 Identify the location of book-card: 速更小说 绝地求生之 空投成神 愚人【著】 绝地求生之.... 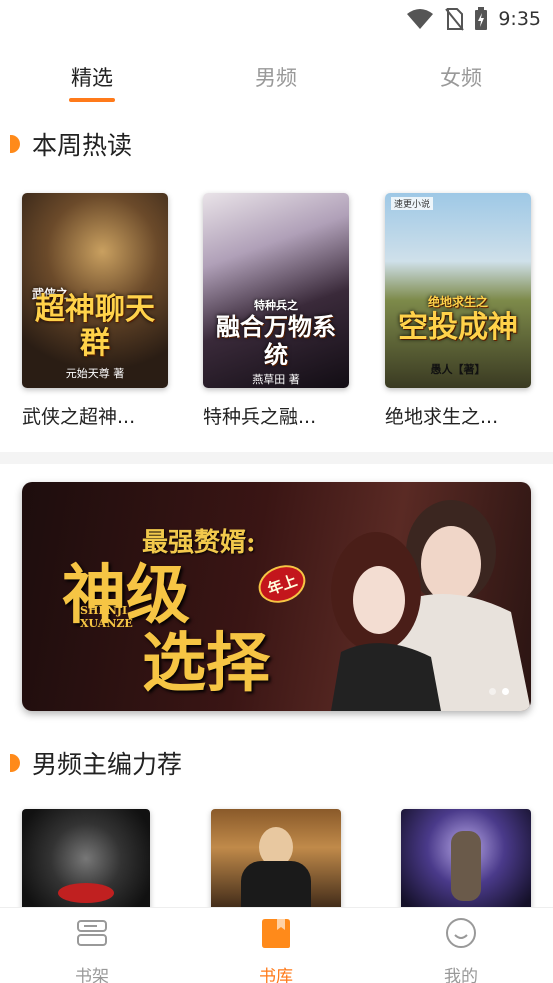
(458, 311).